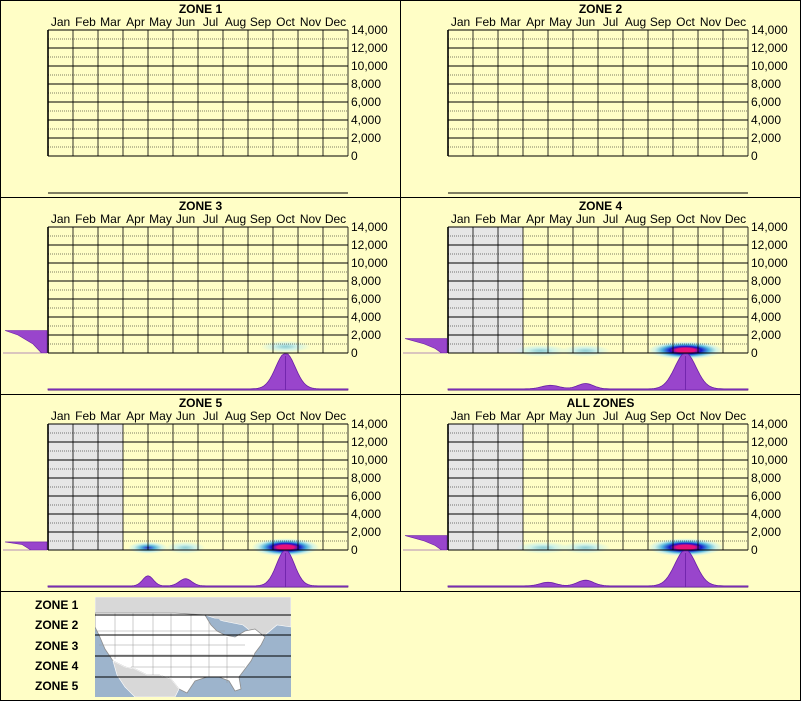 The image size is (801, 701). I want to click on legend-zone-2: ZONE 2, so click(57, 625).